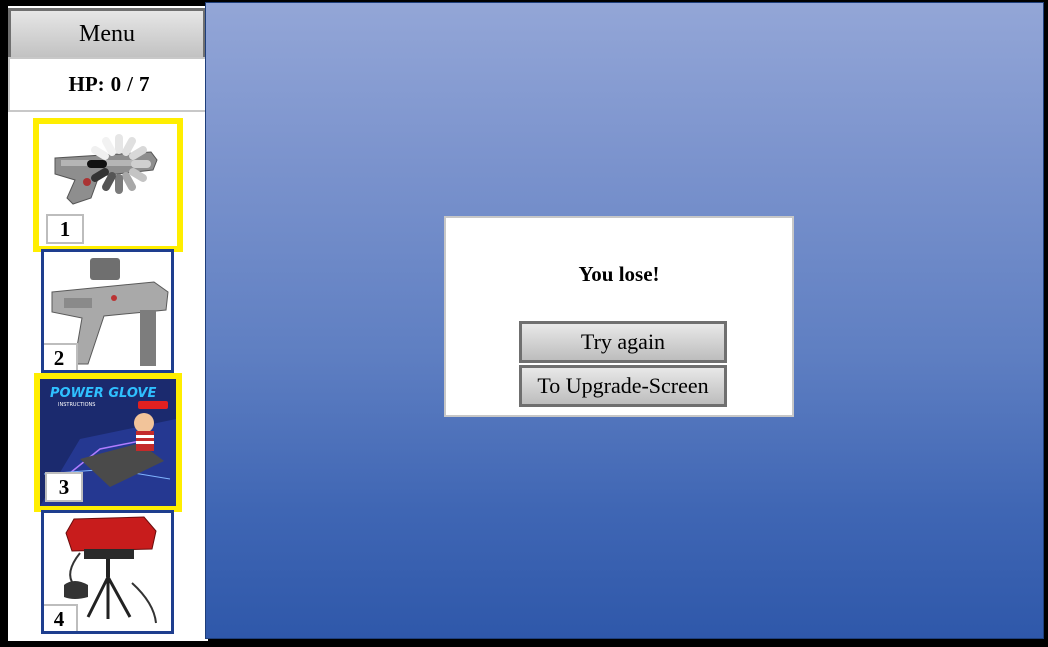 The height and width of the screenshot is (647, 1048). I want to click on menu-button: Menu, so click(107, 34).